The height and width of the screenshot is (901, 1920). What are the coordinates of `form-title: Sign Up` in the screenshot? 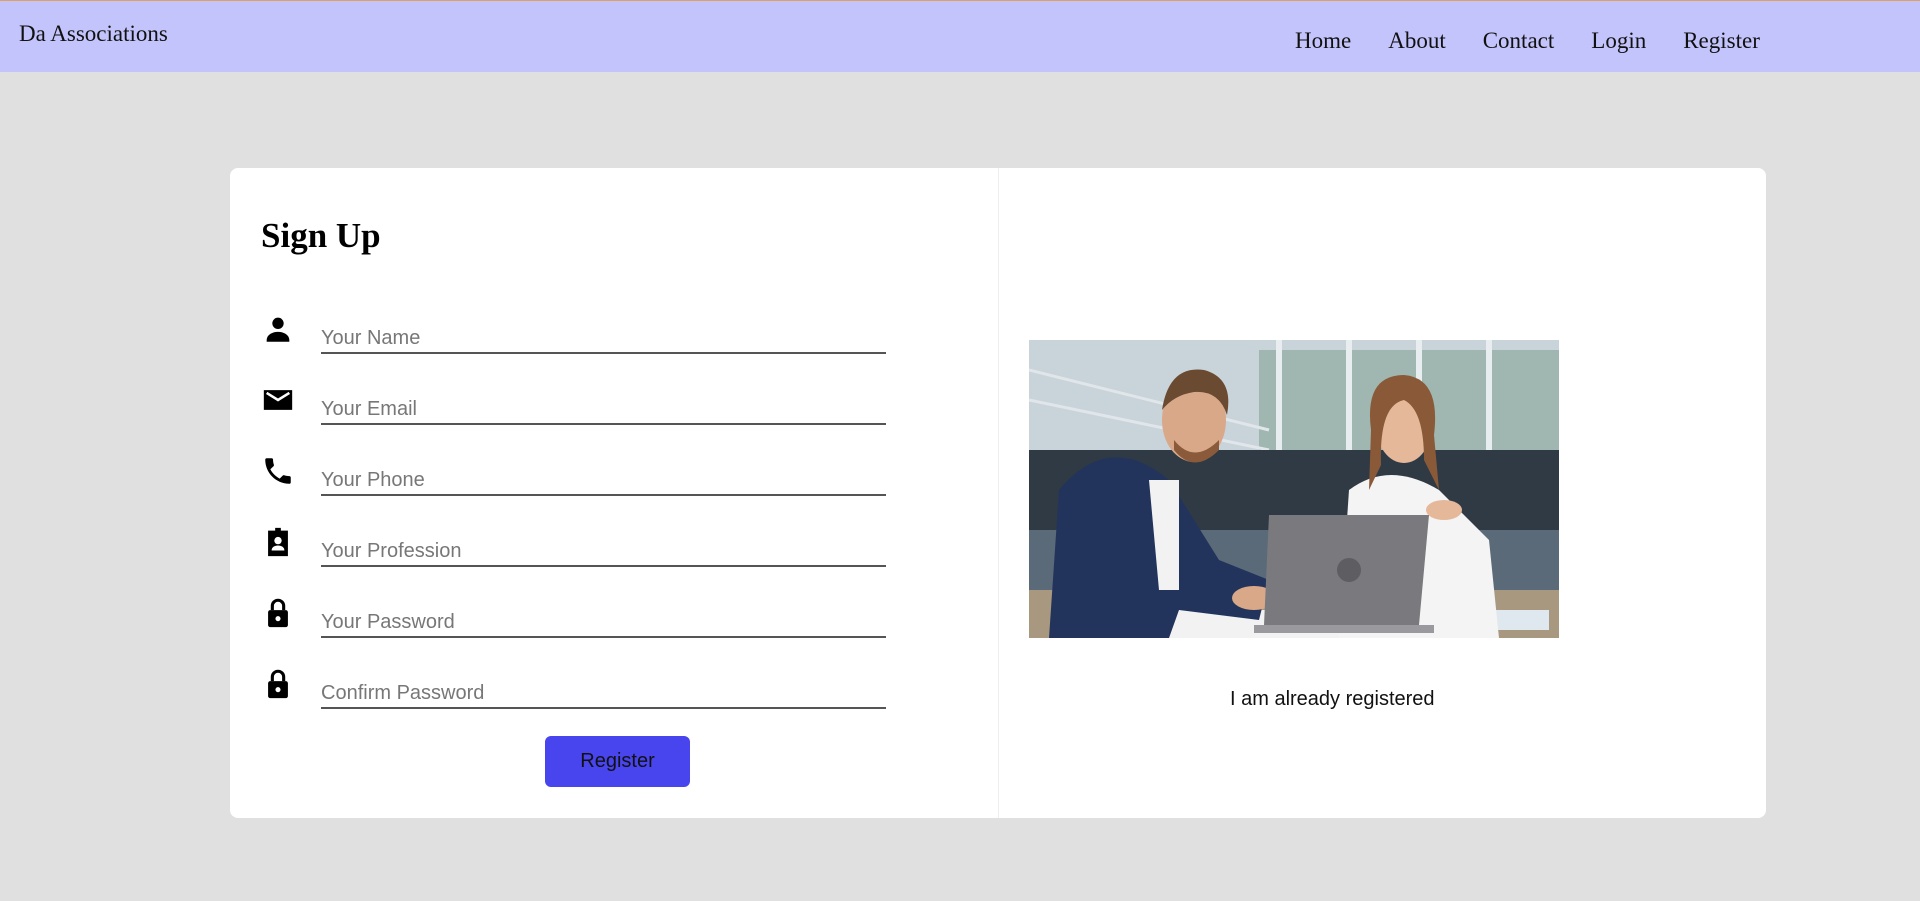 It's located at (321, 235).